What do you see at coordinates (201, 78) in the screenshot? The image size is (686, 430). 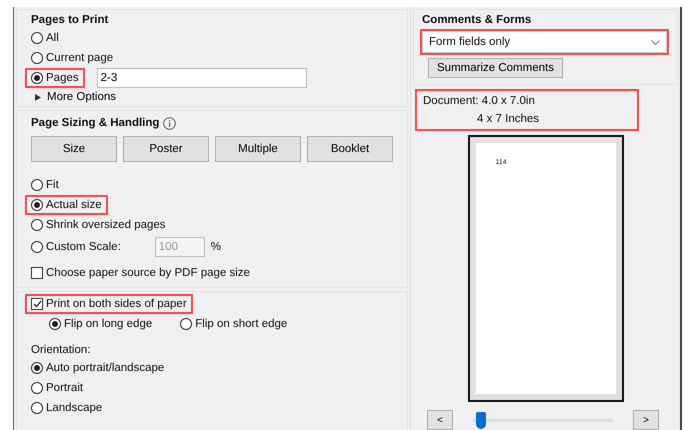 I see `pages-field: 2-3` at bounding box center [201, 78].